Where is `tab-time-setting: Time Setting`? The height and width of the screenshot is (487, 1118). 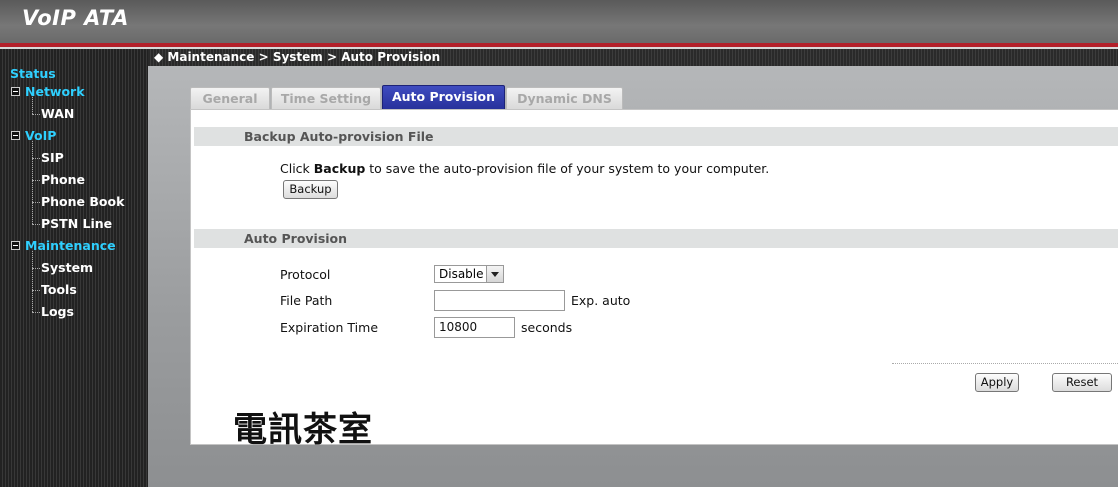 tab-time-setting: Time Setting is located at coordinates (326, 98).